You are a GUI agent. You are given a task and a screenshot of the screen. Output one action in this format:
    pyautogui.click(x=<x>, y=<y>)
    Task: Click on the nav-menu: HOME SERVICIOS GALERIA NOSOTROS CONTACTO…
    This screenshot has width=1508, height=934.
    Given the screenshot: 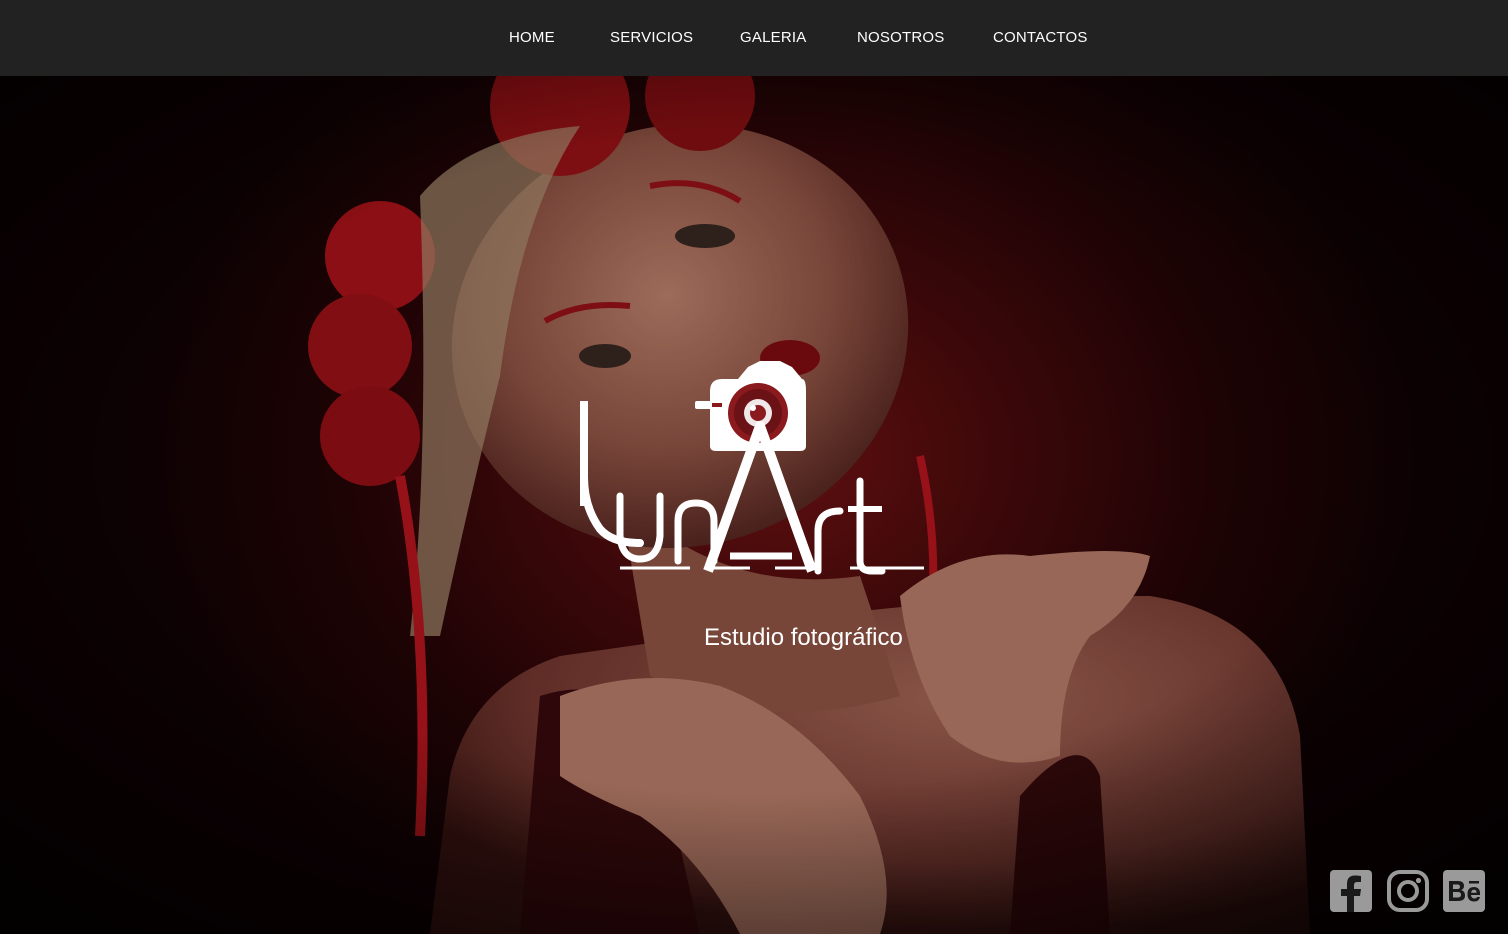 What is the action you would take?
    pyautogui.click(x=754, y=38)
    